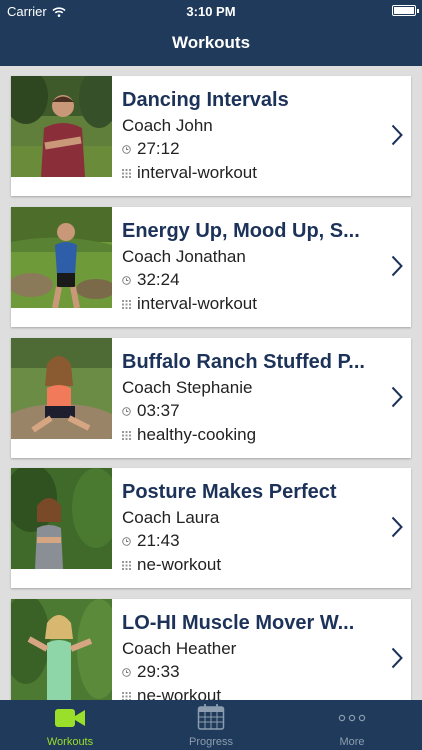  What do you see at coordinates (158, 671) in the screenshot?
I see `duration: 29:33` at bounding box center [158, 671].